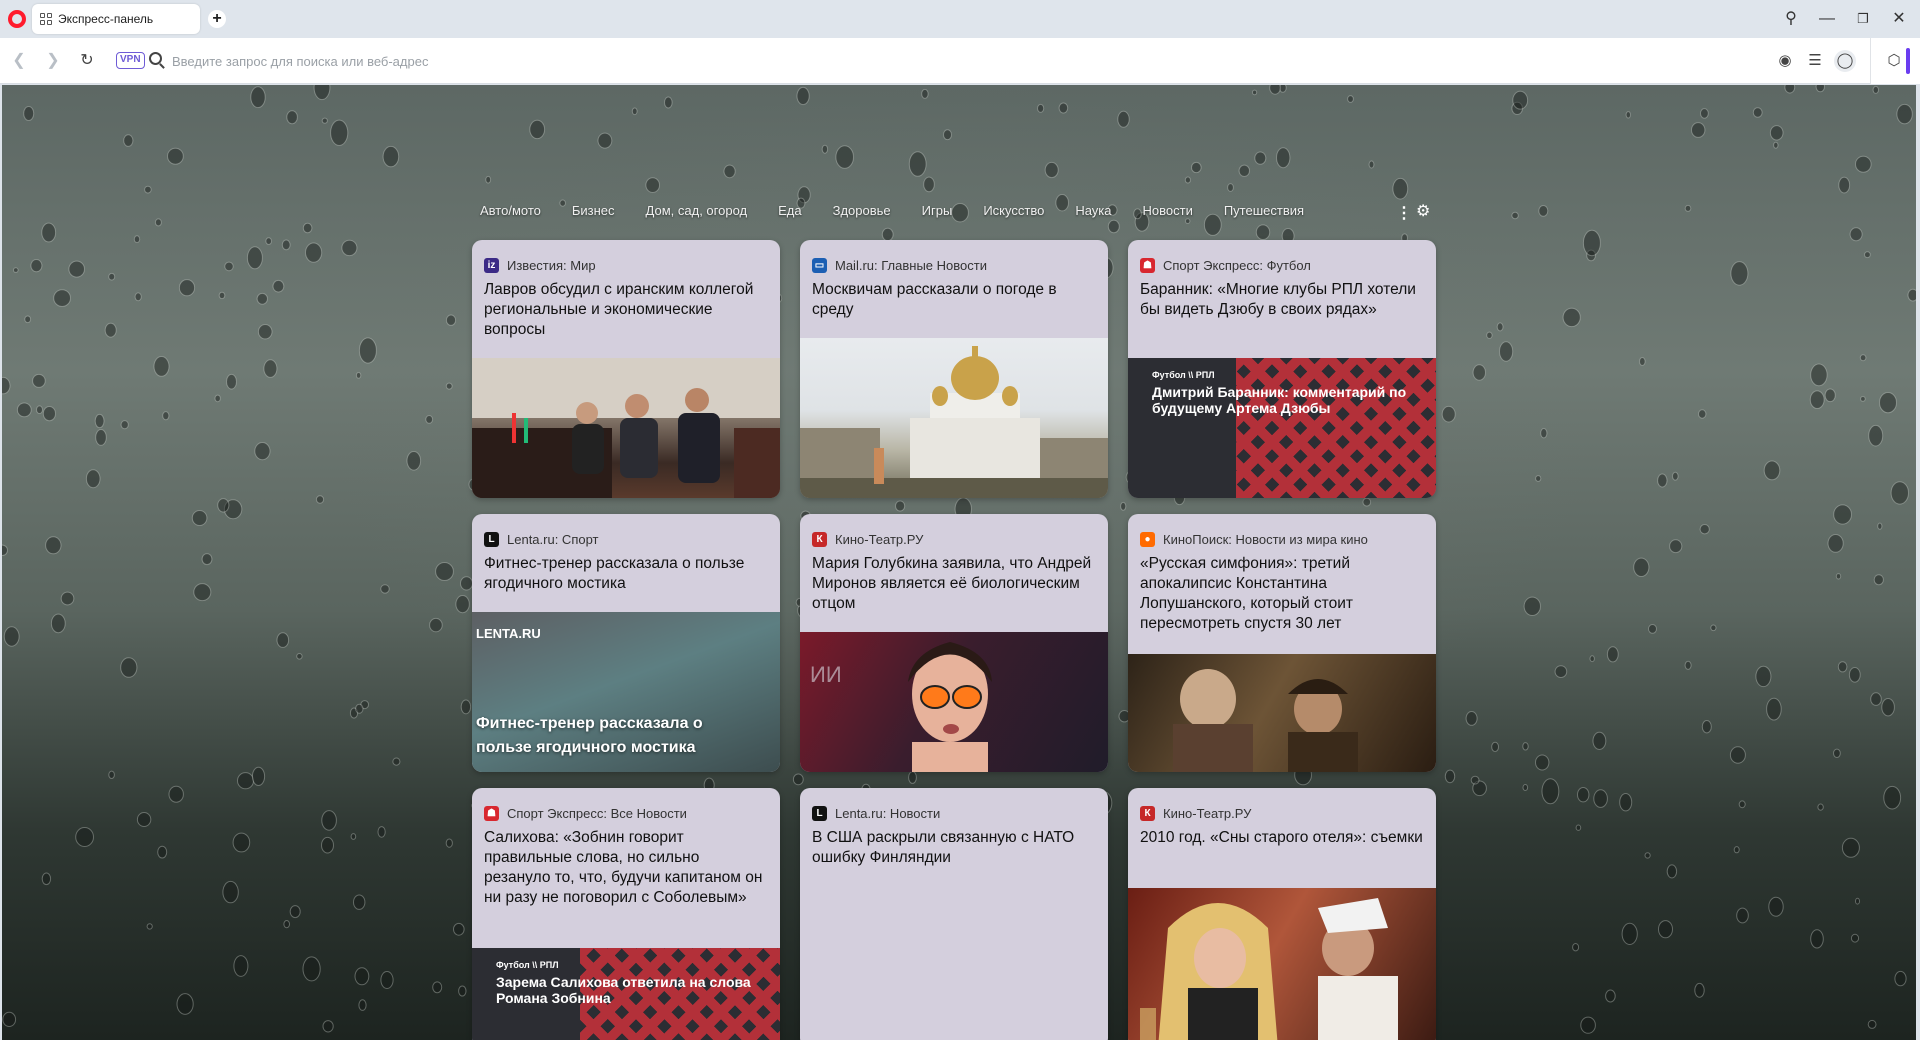 Image resolution: width=1920 pixels, height=1040 pixels. Describe the element at coordinates (1827, 19) in the screenshot. I see `minimize-icon: —` at that location.